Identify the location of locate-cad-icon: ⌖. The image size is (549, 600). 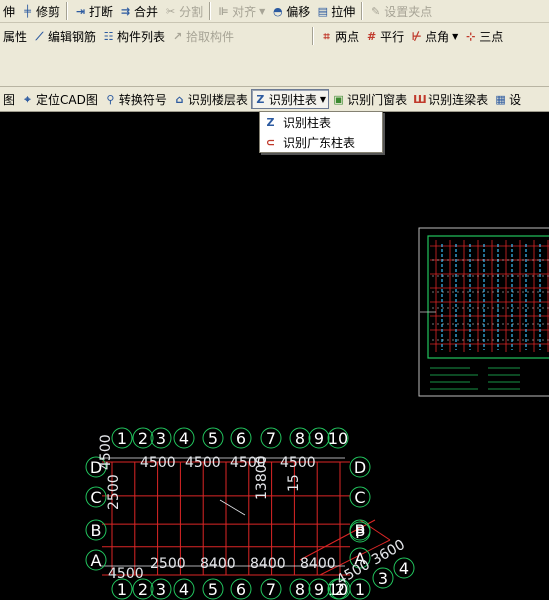
(27, 99).